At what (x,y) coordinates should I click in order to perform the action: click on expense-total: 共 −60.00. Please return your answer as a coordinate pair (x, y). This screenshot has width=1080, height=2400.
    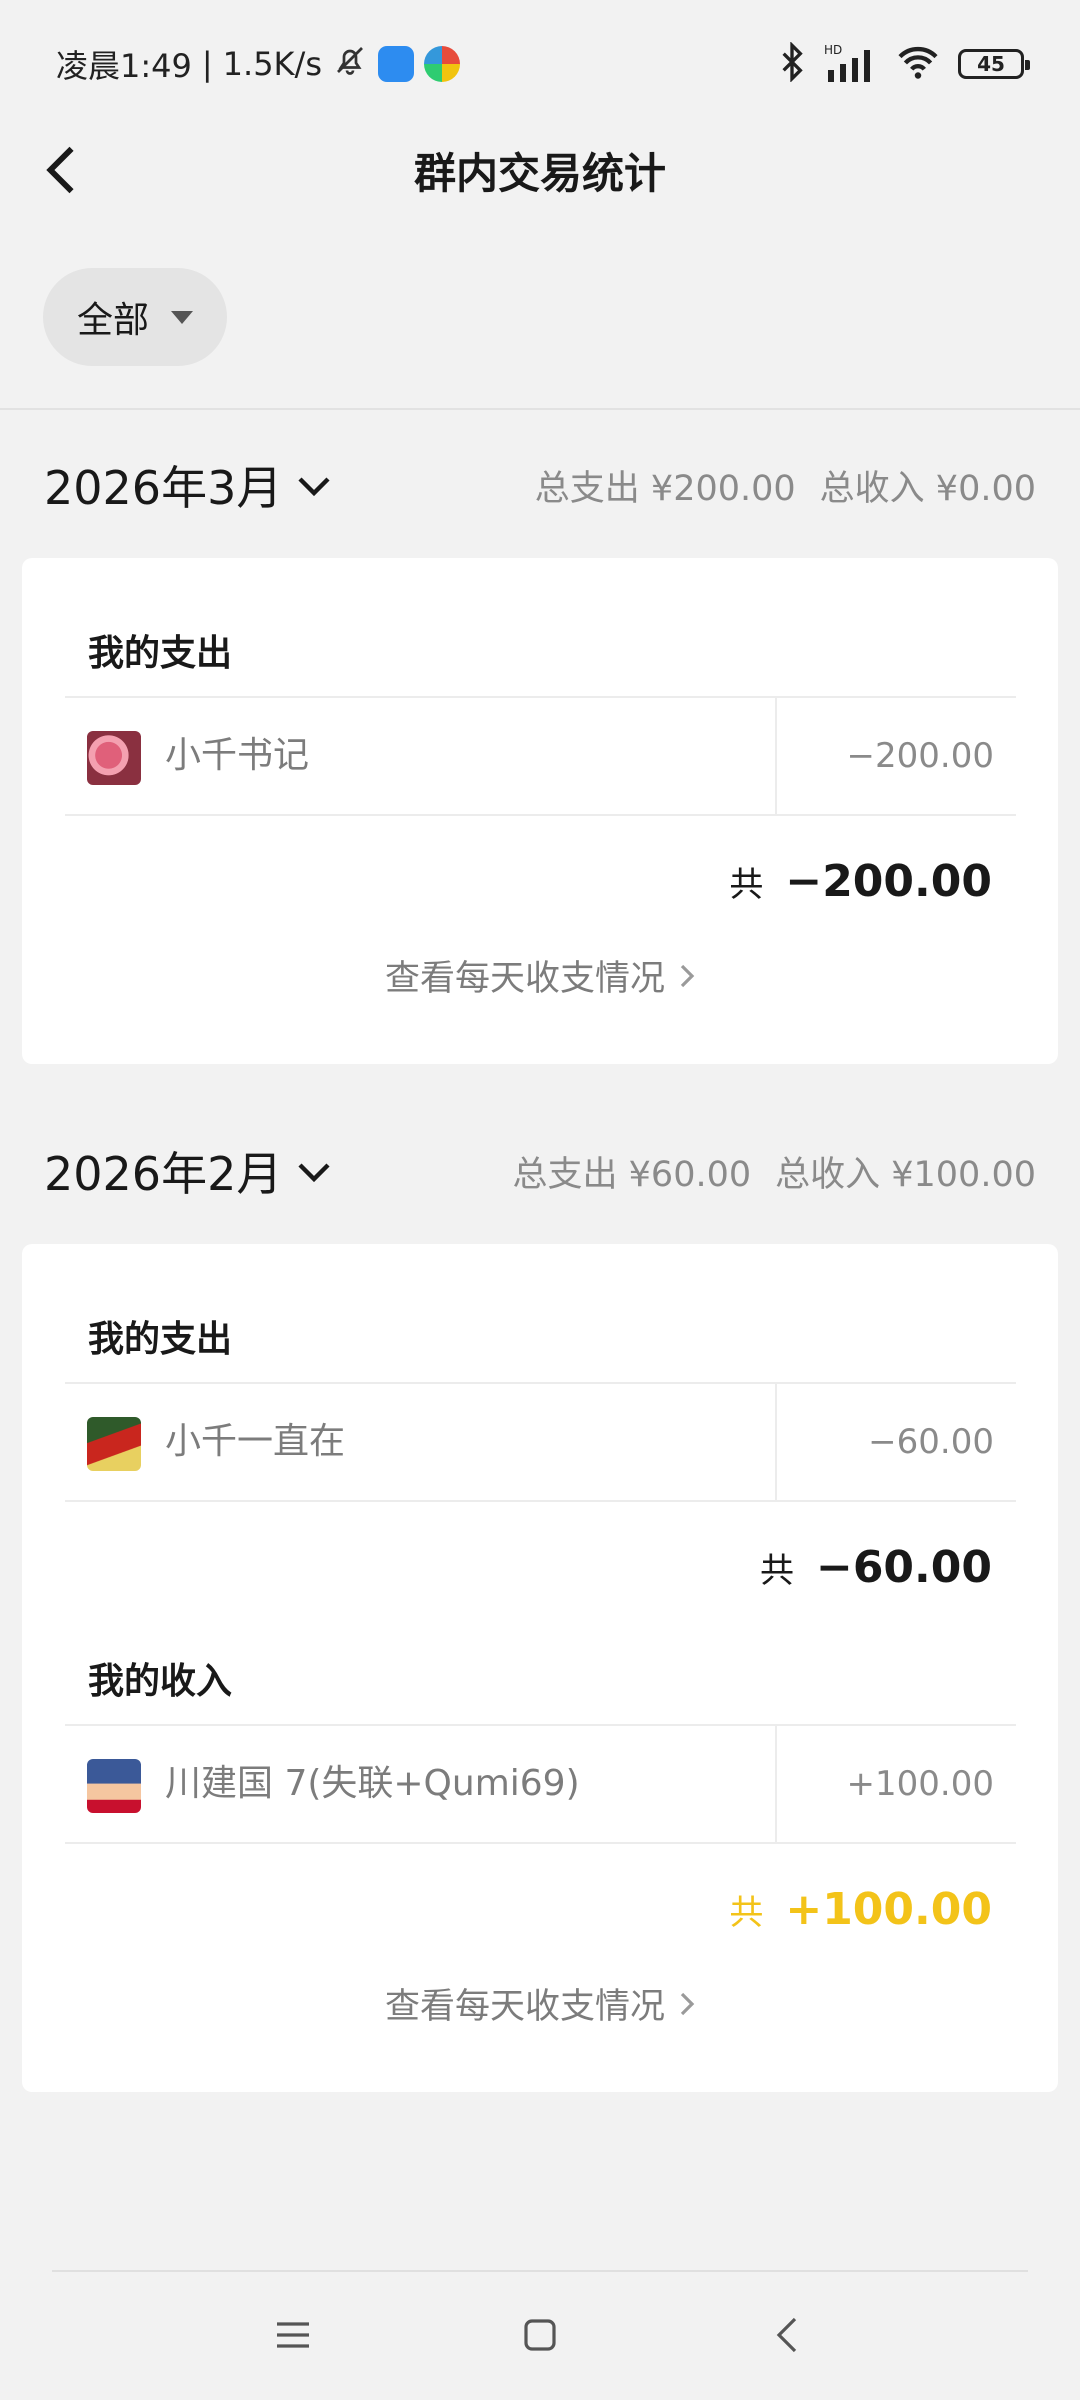
    Looking at the image, I should click on (876, 1567).